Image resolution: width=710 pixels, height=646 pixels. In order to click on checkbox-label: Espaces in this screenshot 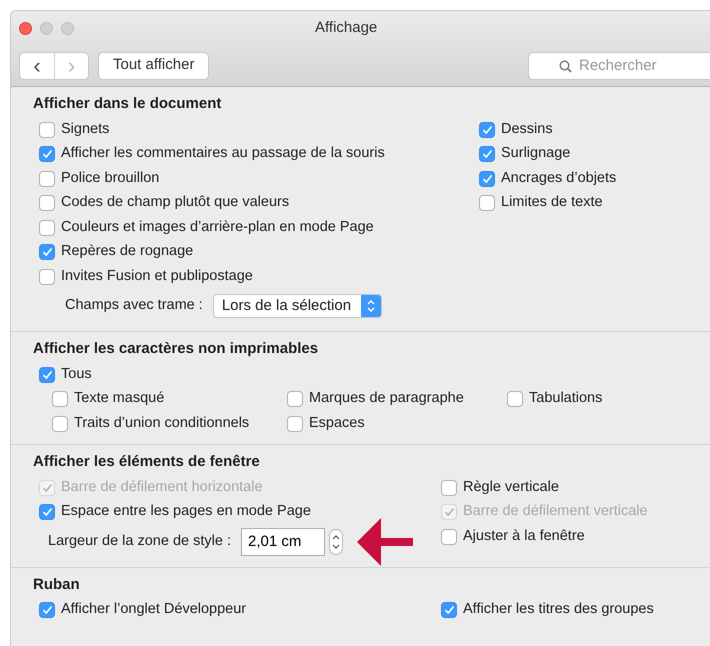, I will do `click(337, 423)`.